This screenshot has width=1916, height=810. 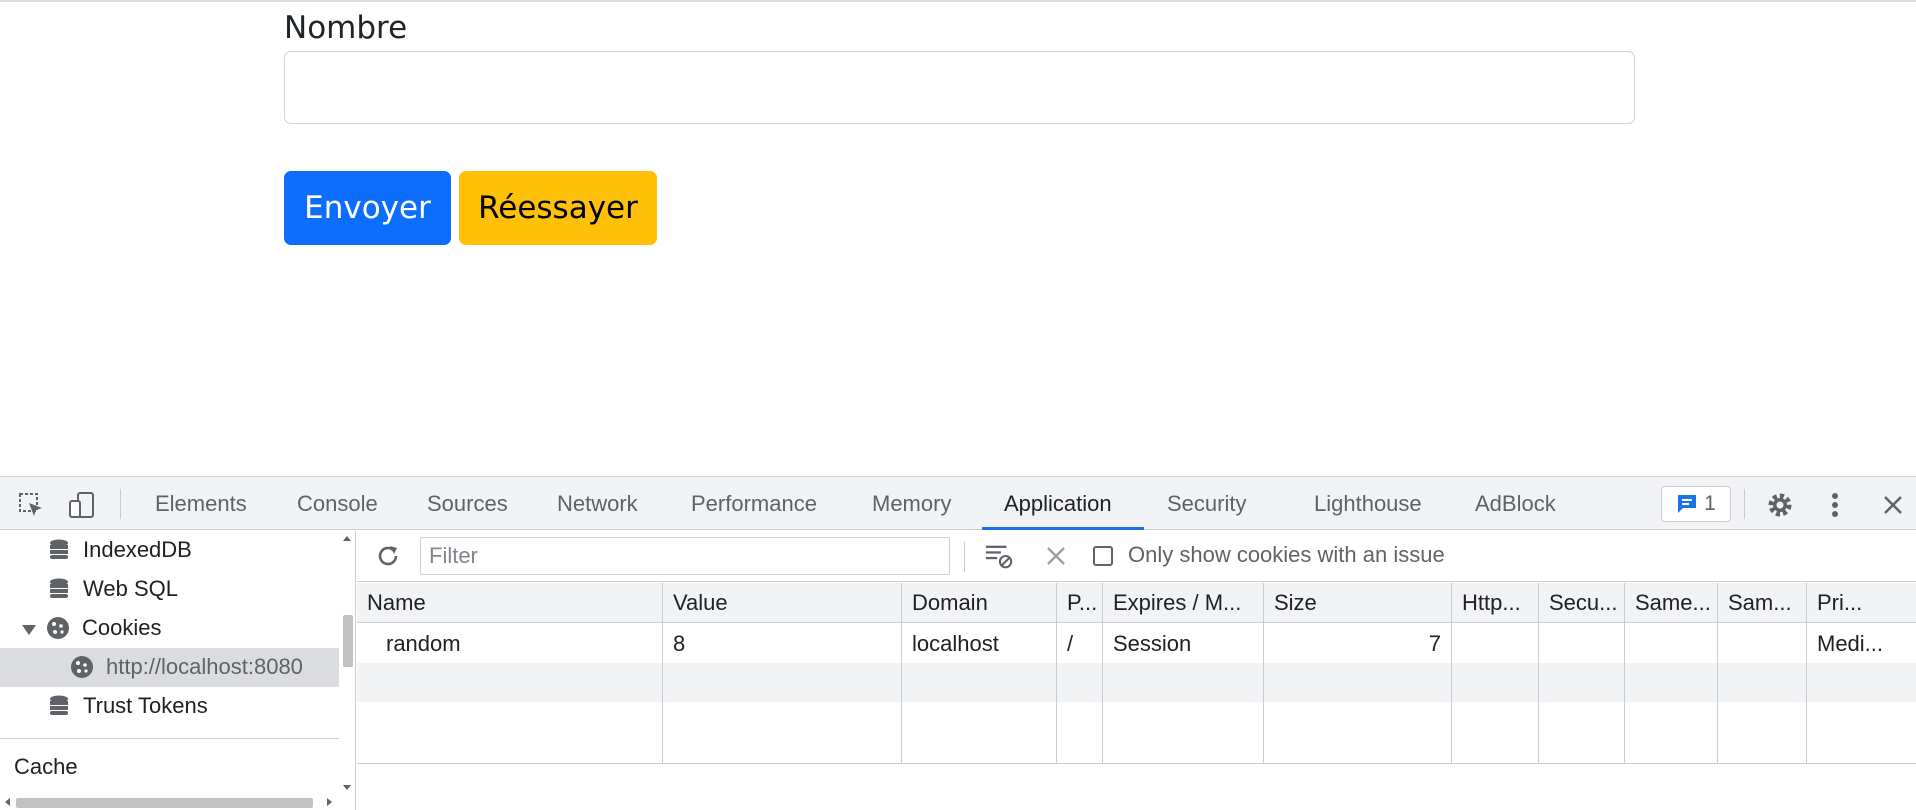 I want to click on sidebar-item-trust-tokens: Trust Tokens, so click(x=126, y=706).